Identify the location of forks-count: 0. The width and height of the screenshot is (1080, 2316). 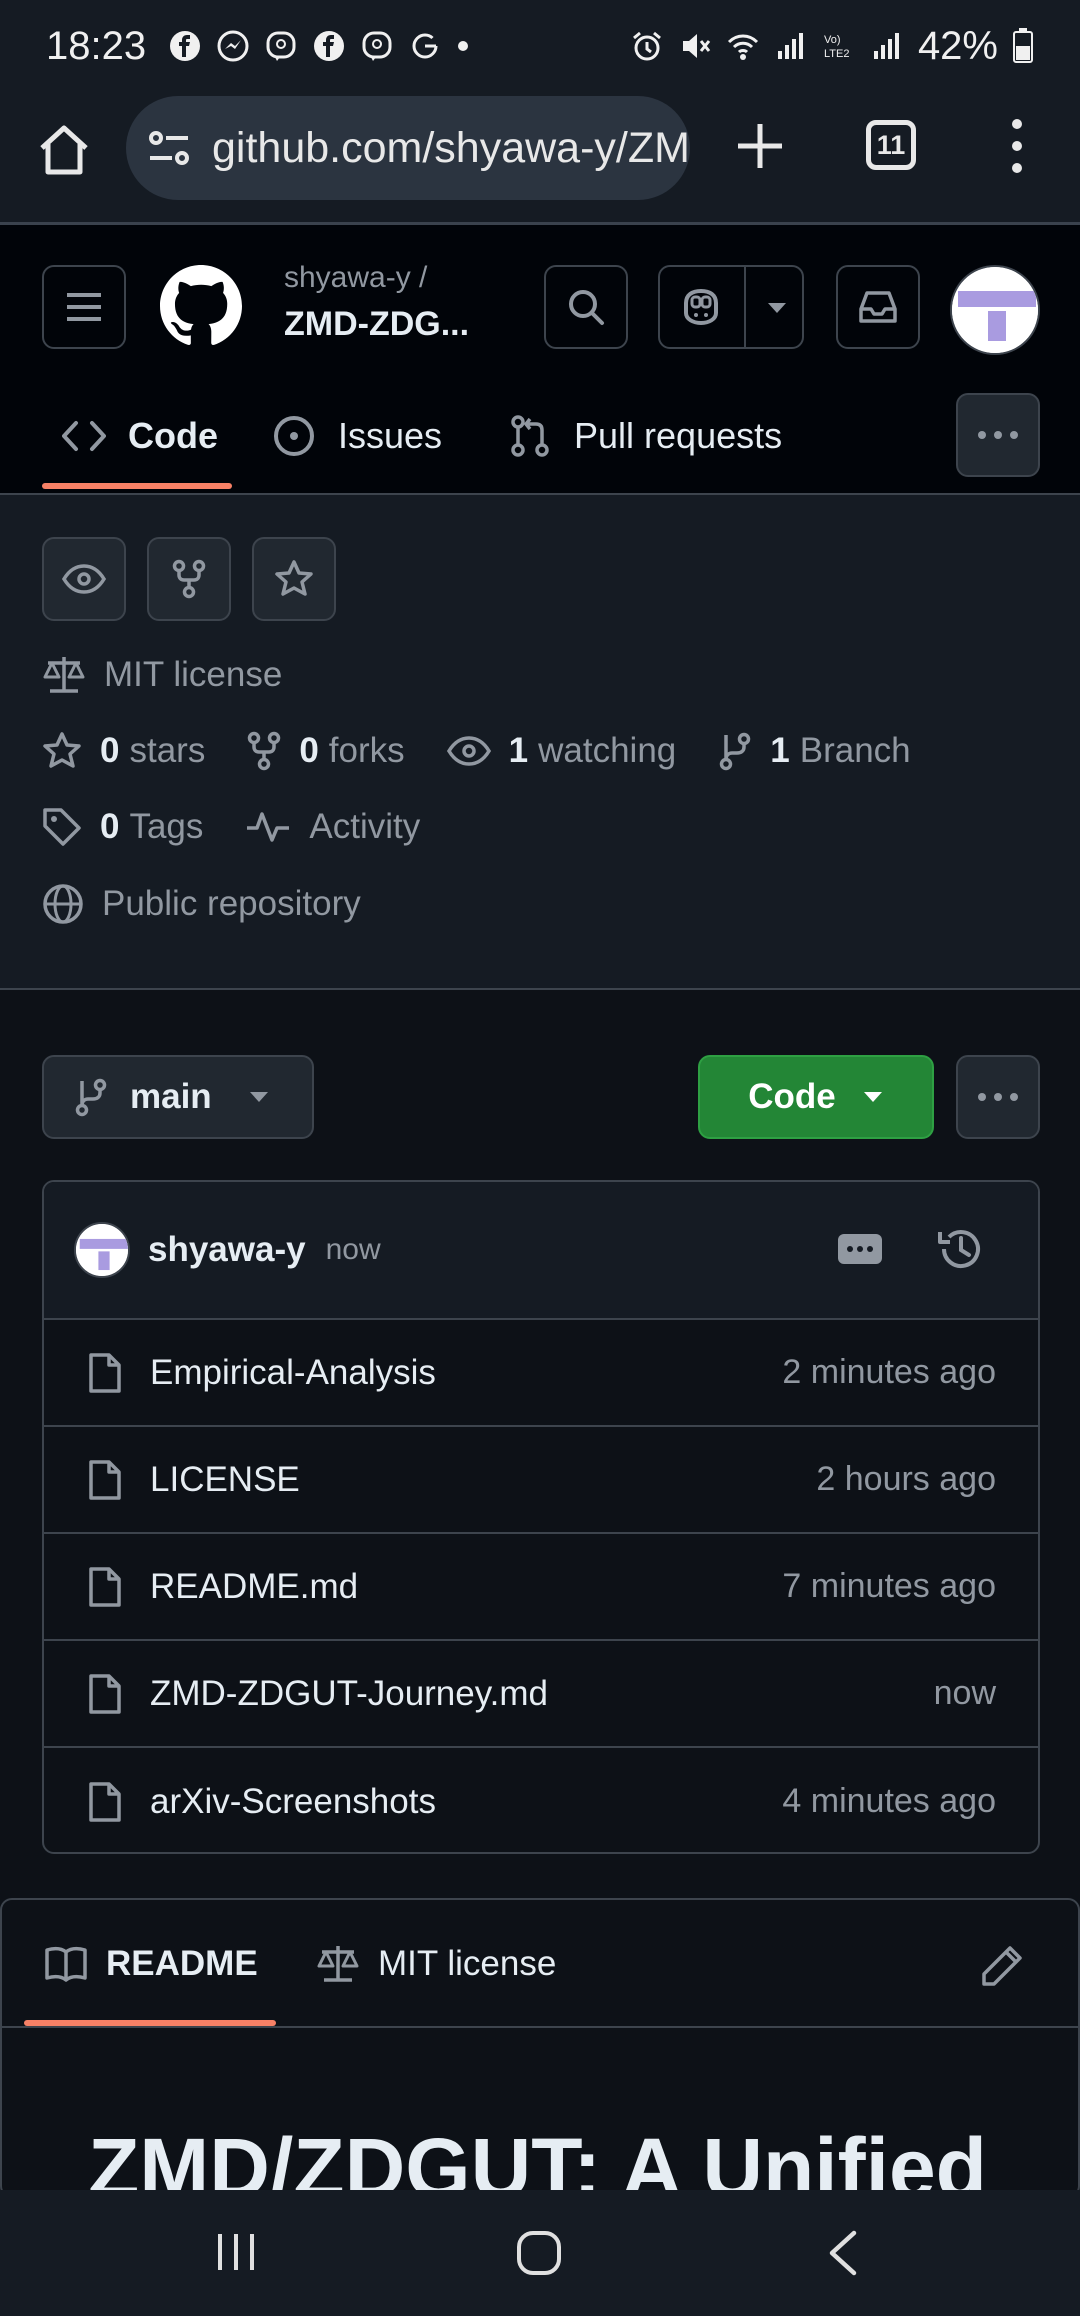
(309, 750).